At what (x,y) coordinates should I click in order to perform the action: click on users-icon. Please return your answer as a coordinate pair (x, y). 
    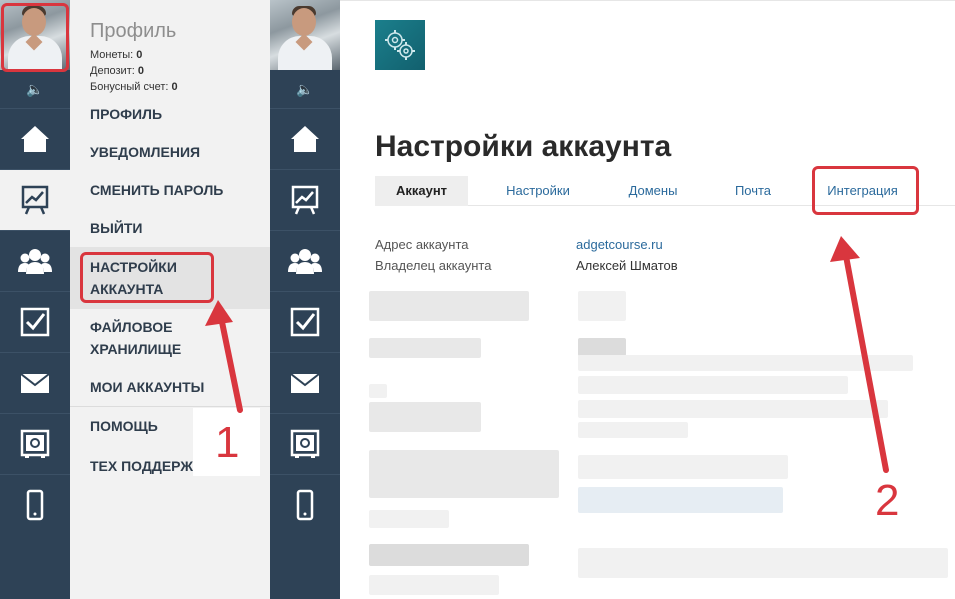
    Looking at the image, I should click on (35, 260).